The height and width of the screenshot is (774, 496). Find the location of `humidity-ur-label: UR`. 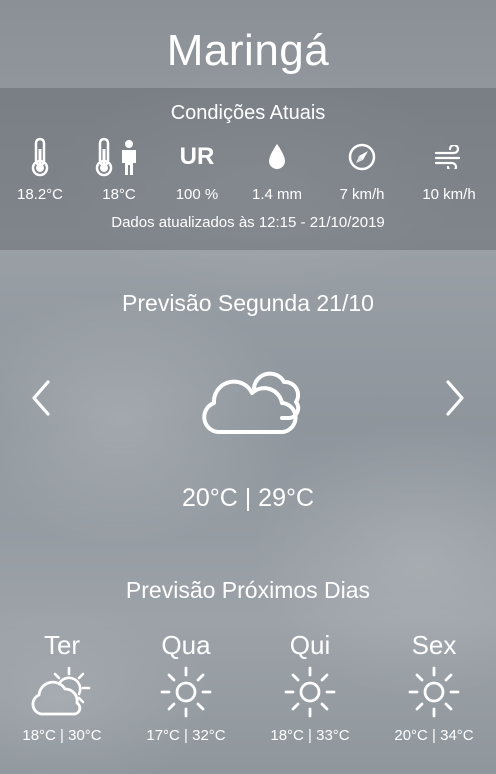

humidity-ur-label: UR is located at coordinates (197, 156).